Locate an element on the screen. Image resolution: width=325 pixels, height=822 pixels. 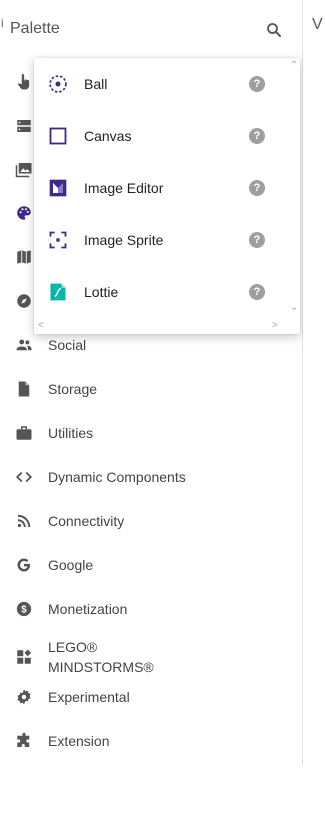
dollar-icon: $ is located at coordinates (24, 609).